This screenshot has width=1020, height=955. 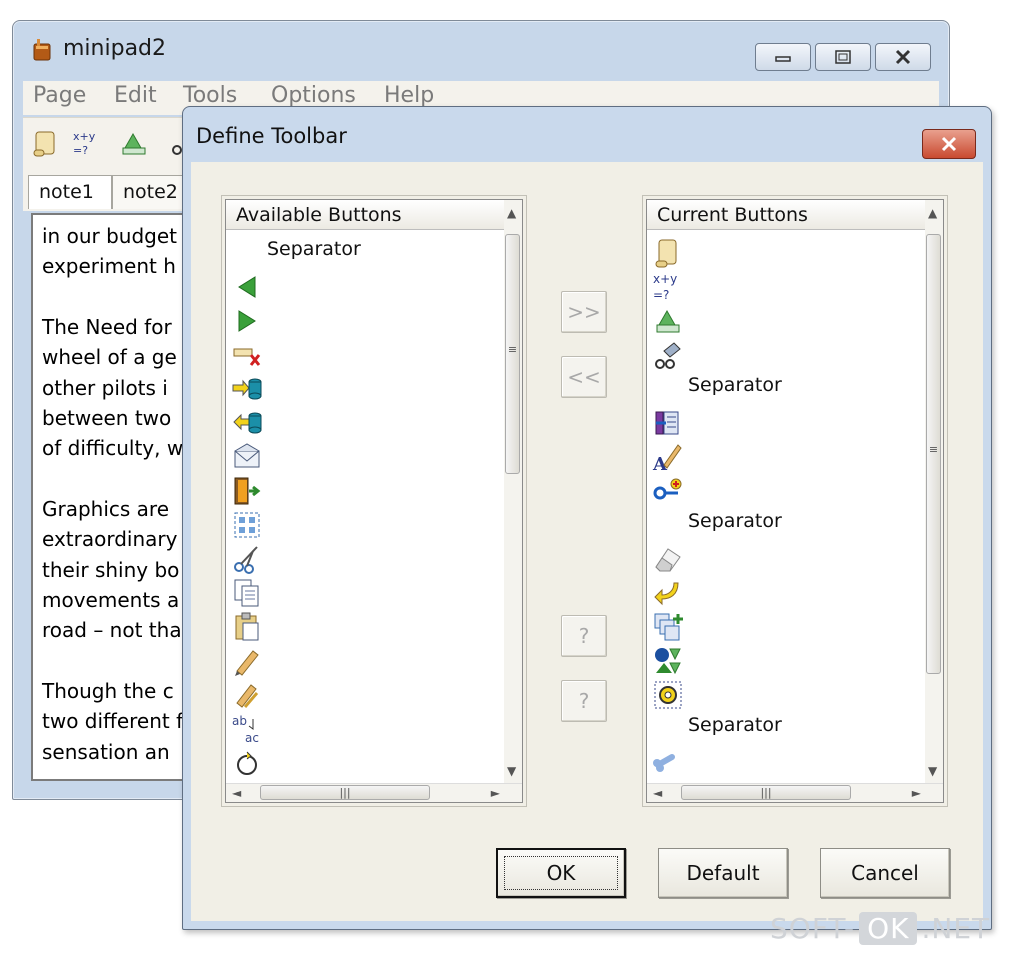 I want to click on available-vscrollbar: ▲ ≡ ▼, so click(x=513, y=492).